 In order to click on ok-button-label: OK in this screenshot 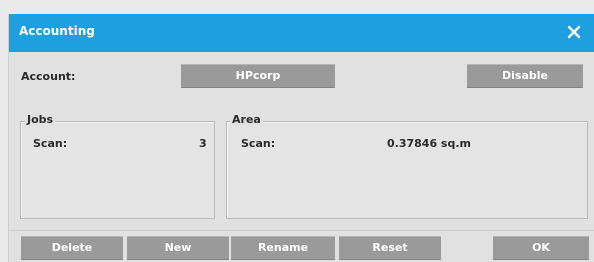, I will do `click(541, 247)`.